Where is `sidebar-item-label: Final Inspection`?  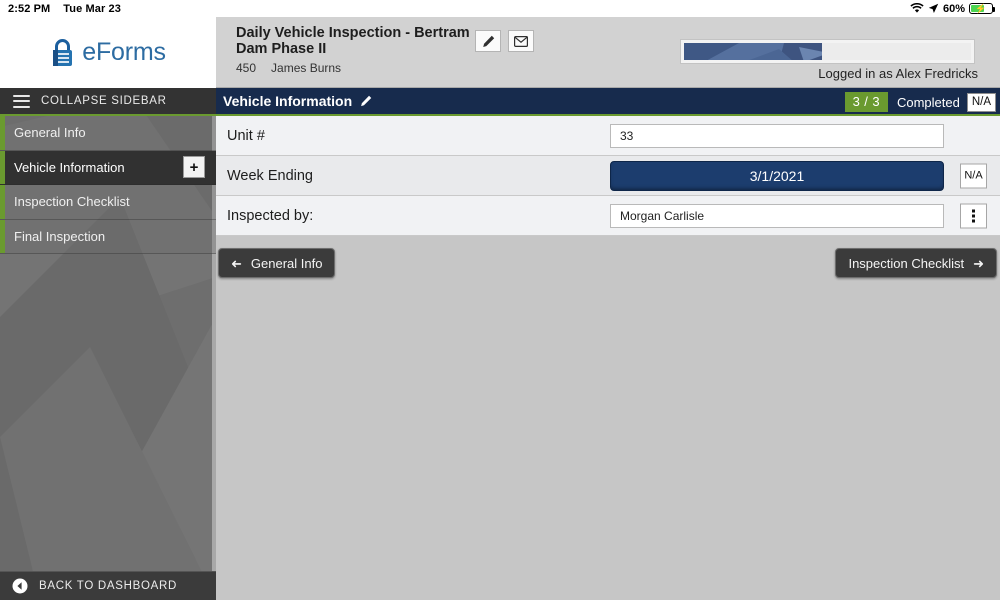
sidebar-item-label: Final Inspection is located at coordinates (60, 236).